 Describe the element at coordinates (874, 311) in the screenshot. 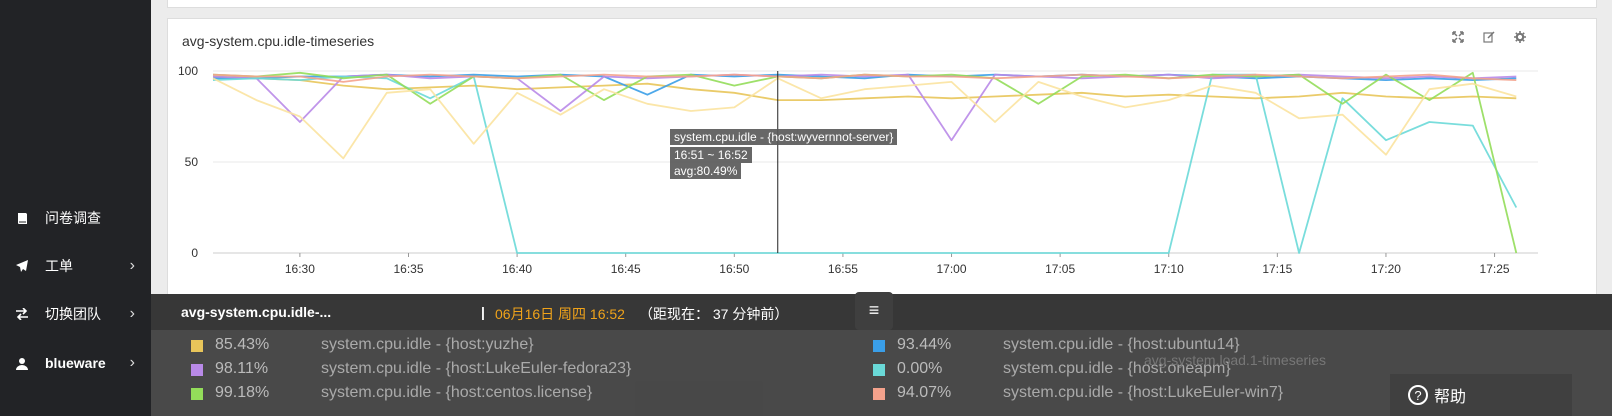

I see `menu-icon: ≡` at that location.